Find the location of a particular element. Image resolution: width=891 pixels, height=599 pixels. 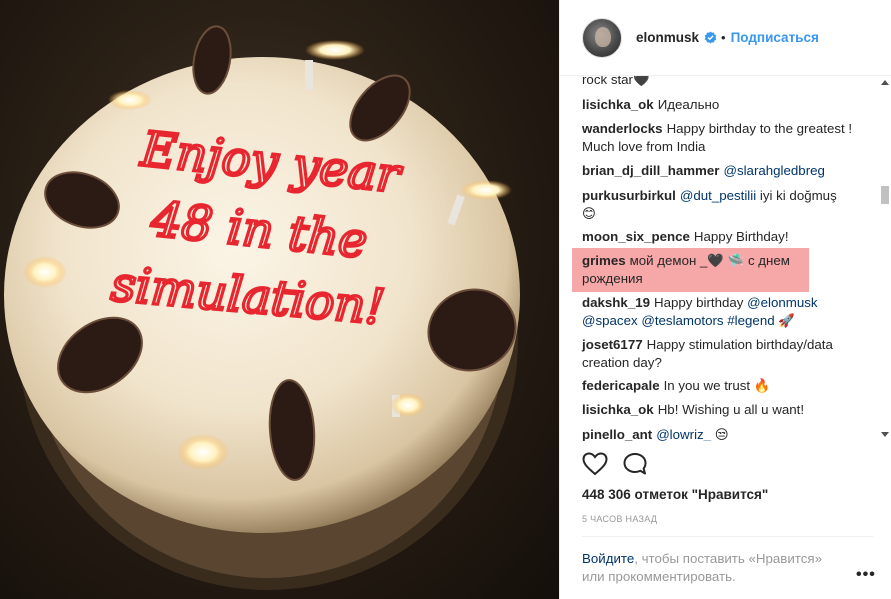

comment-mention: @dut_pestilii is located at coordinates (718, 195).